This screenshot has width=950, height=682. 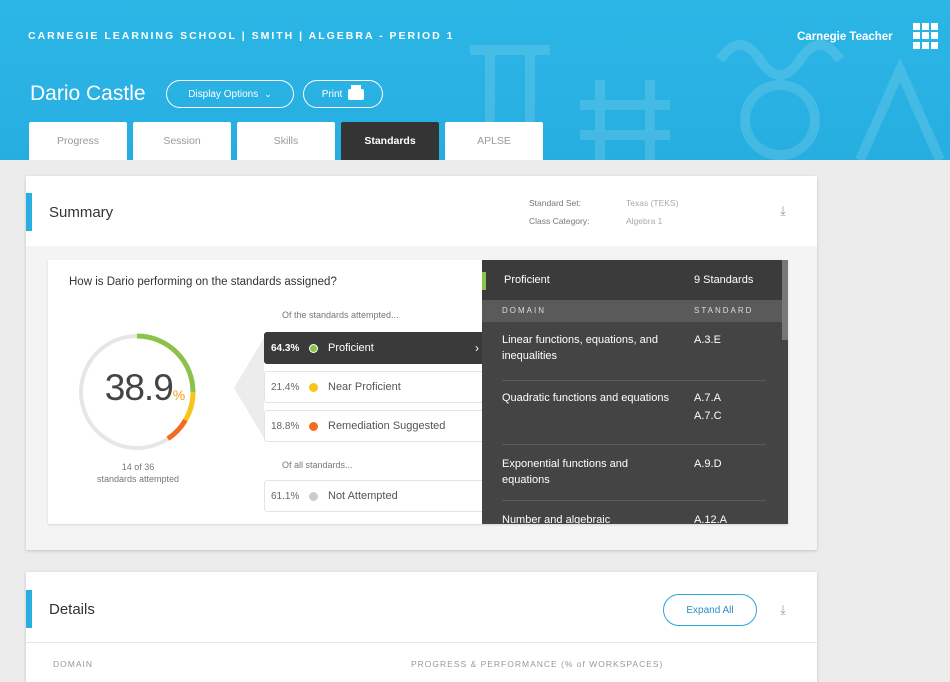 I want to click on attempted-percent-value: 38.9, so click(x=139, y=387).